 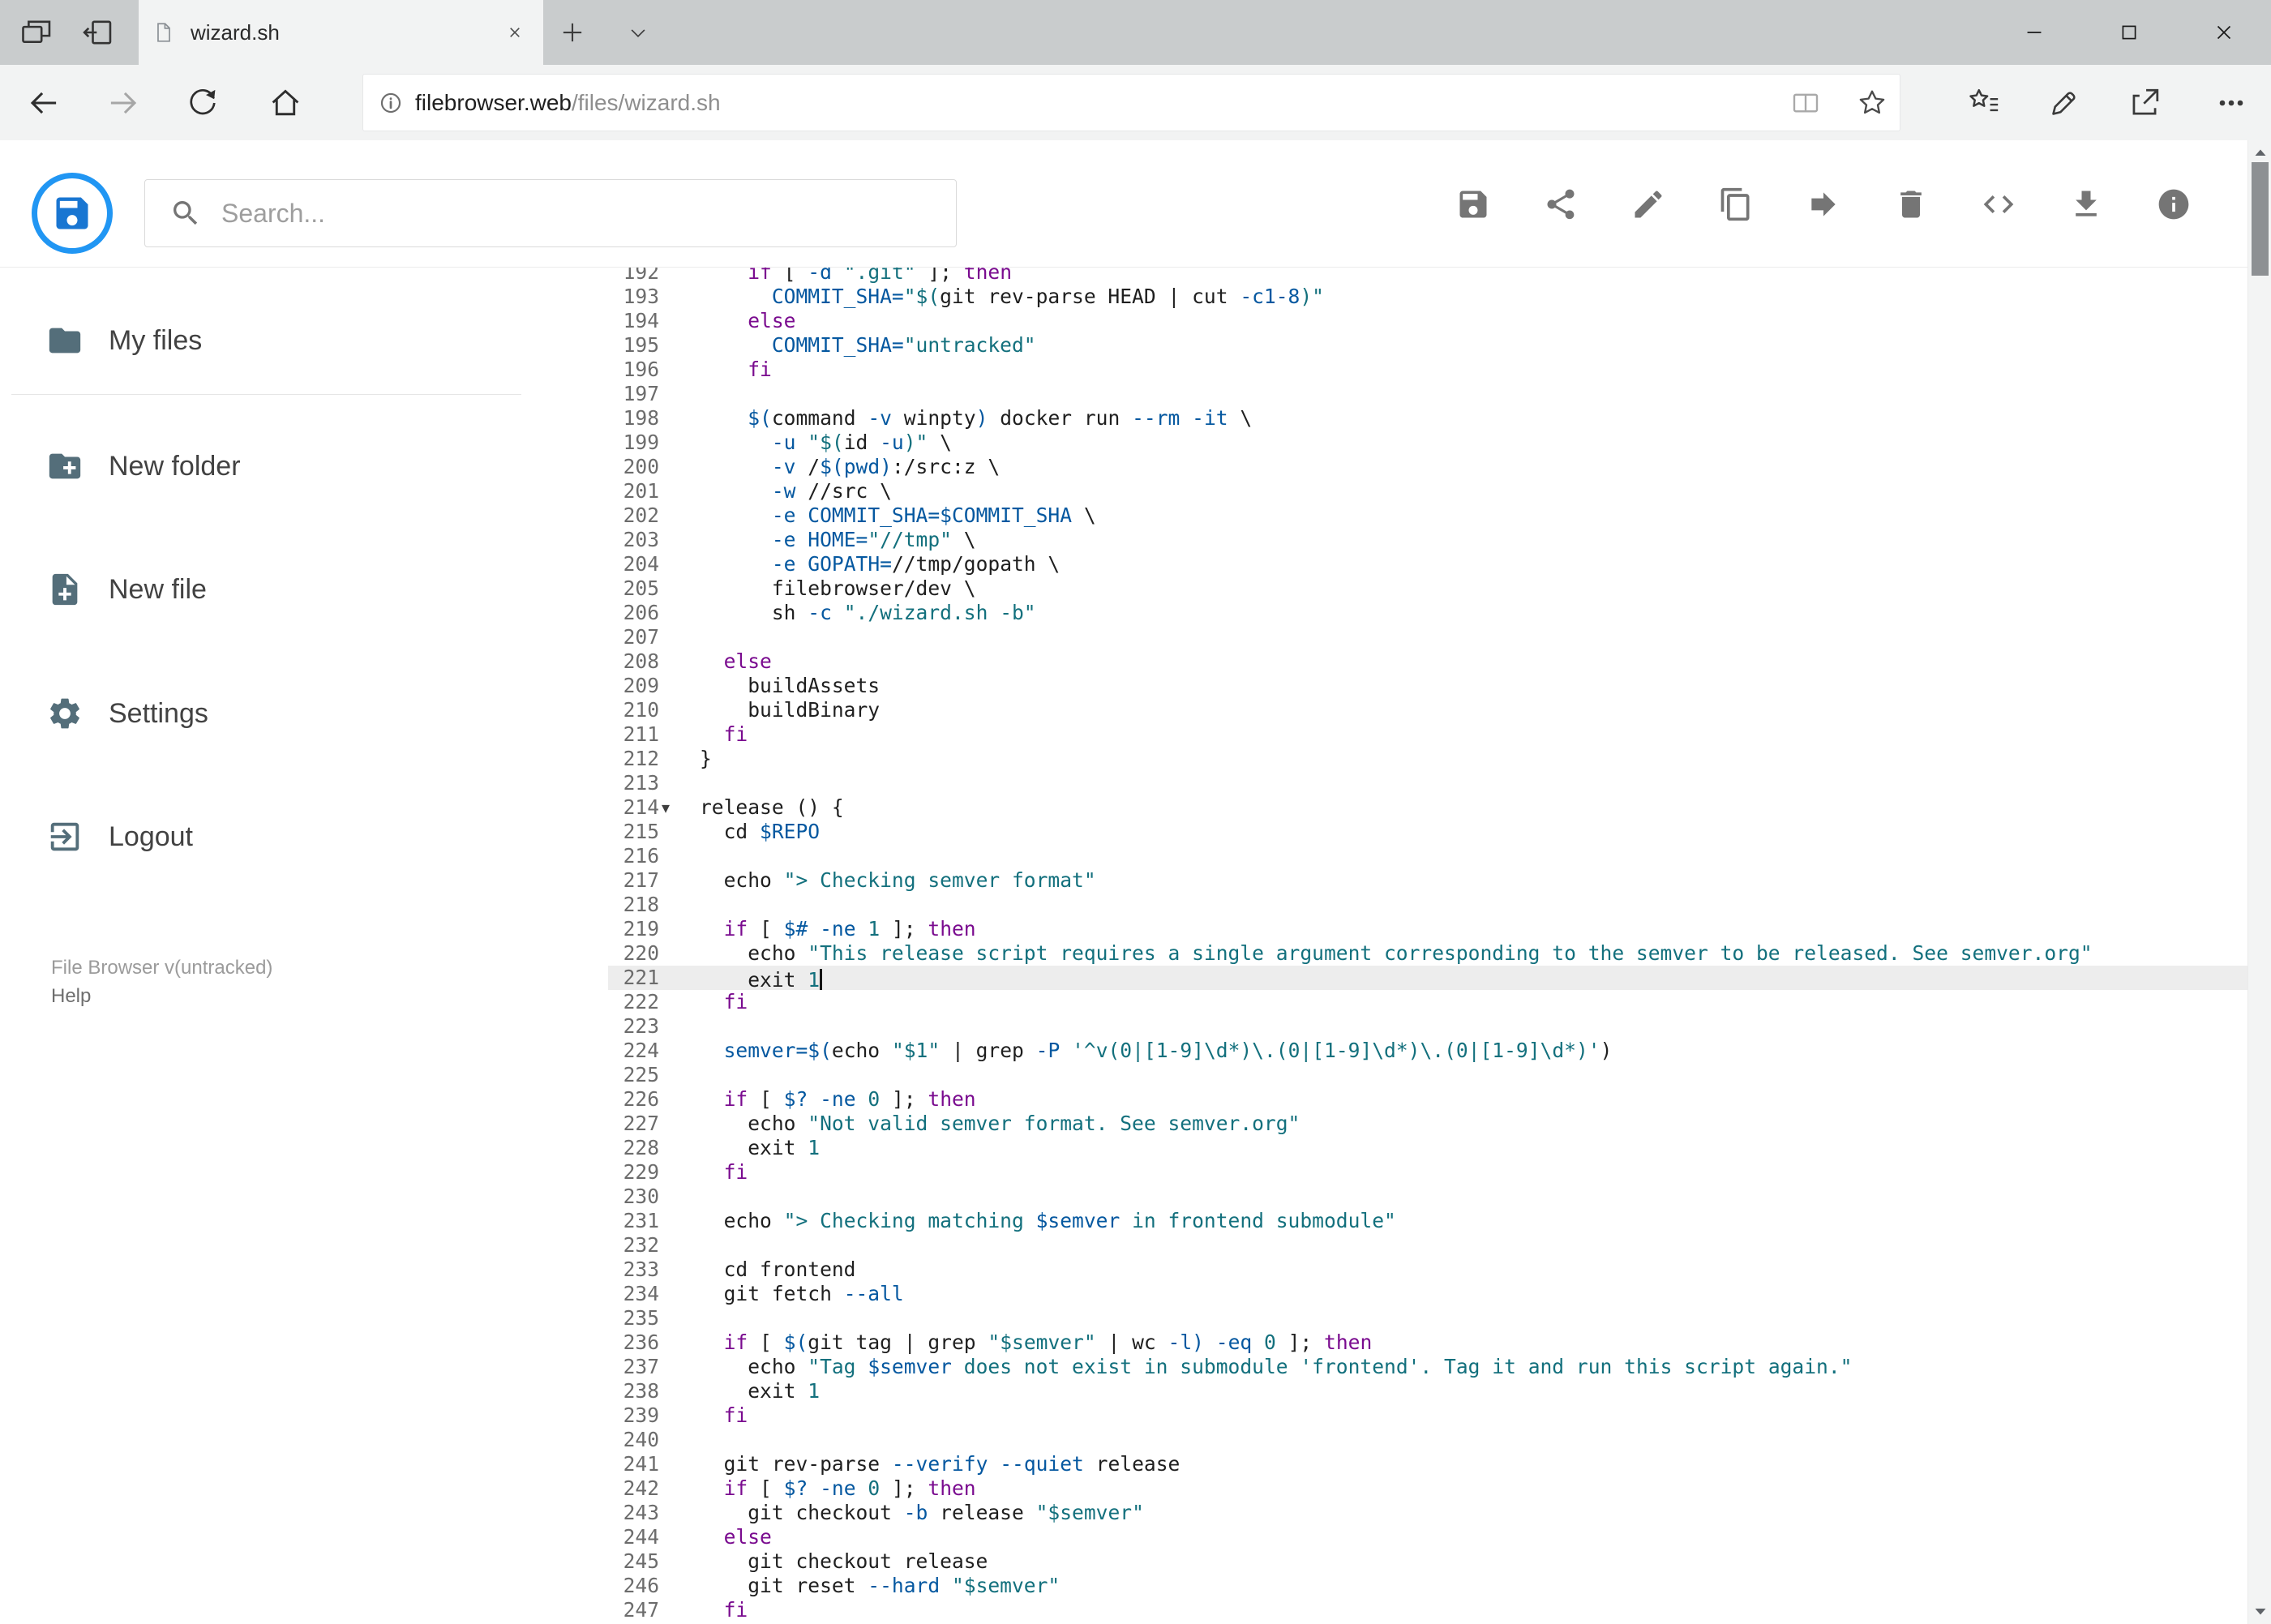 What do you see at coordinates (1561, 204) in the screenshot?
I see `share-file-button` at bounding box center [1561, 204].